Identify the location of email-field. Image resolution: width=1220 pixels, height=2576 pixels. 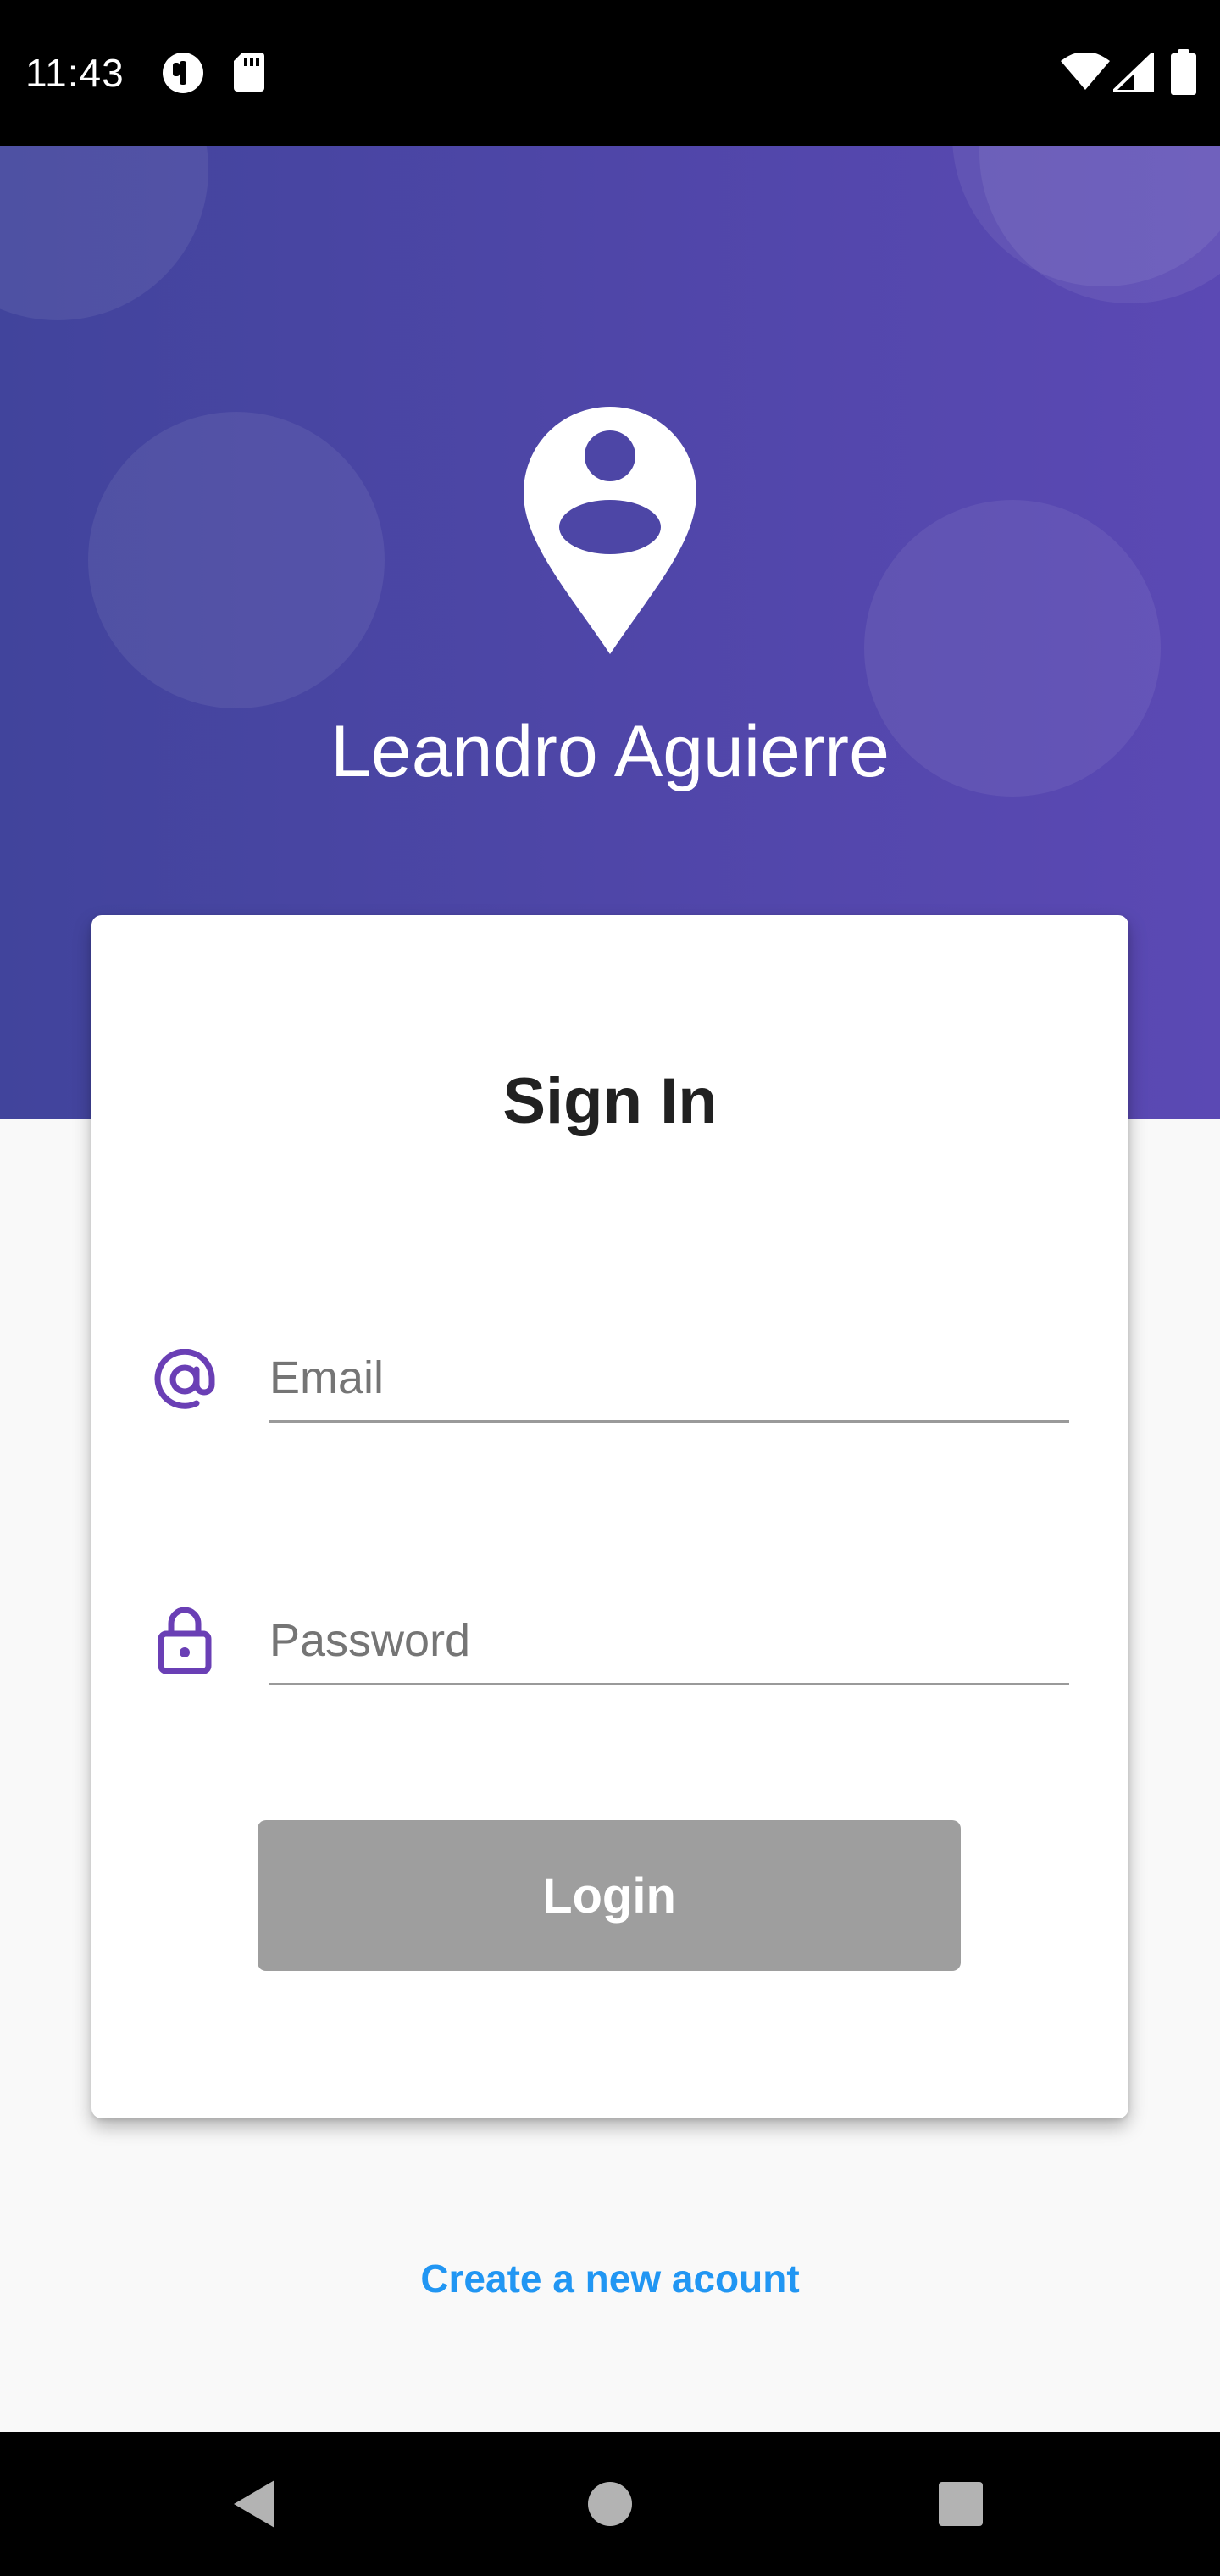
(669, 1379).